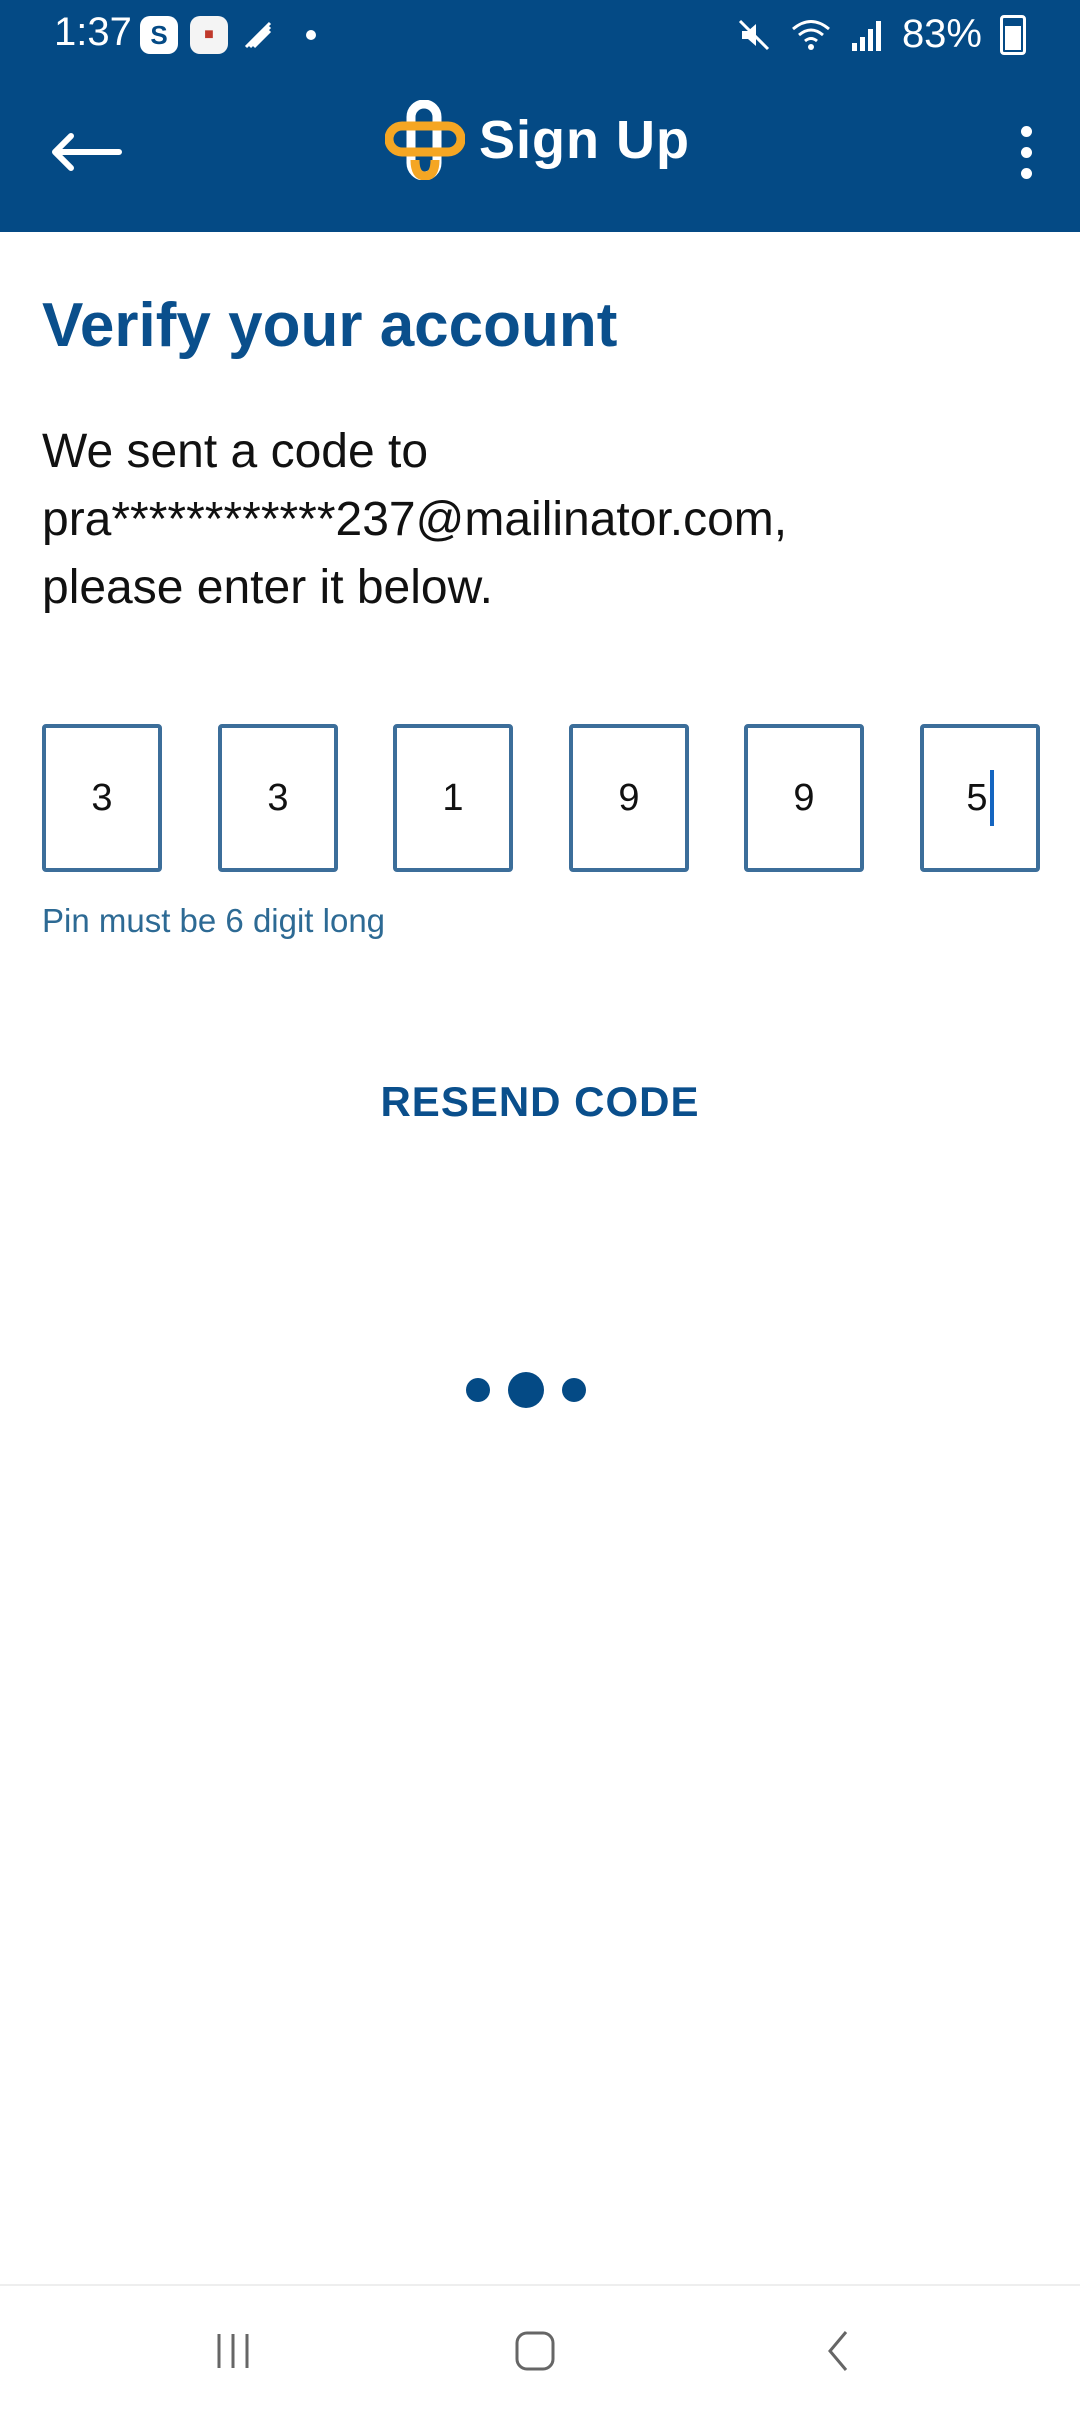  I want to click on system-nav-bar, so click(540, 2347).